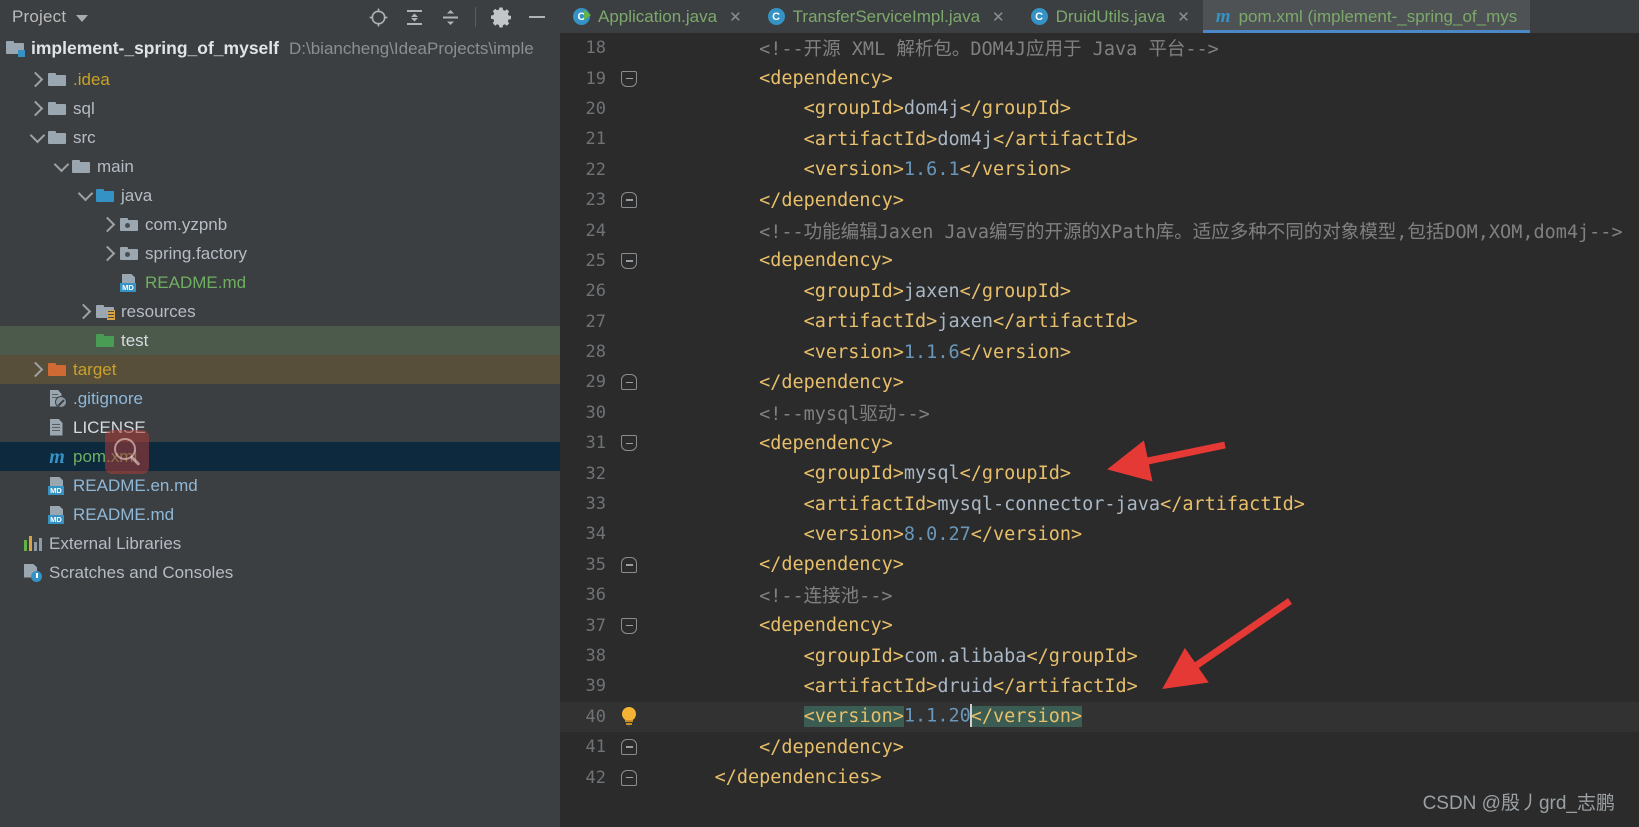 This screenshot has height=827, width=1639. Describe the element at coordinates (414, 17) in the screenshot. I see `expand-all-icon` at that location.